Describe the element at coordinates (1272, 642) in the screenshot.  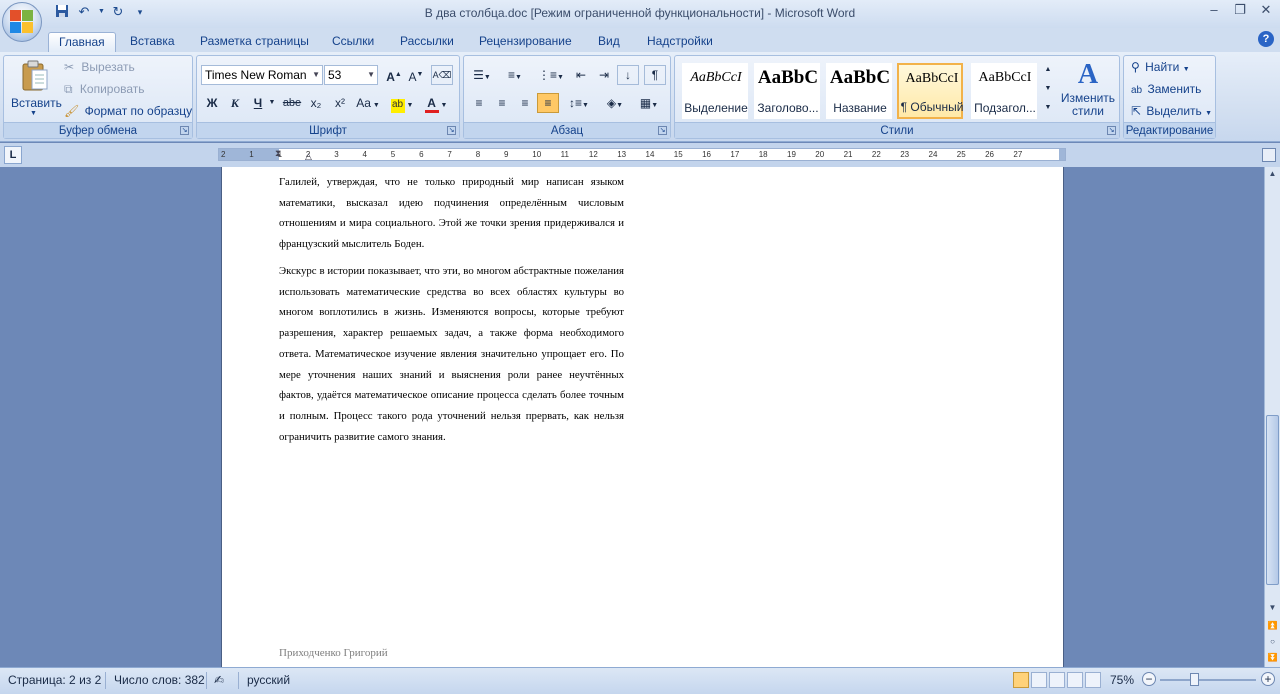
I see `browse-object-icon: ○` at that location.